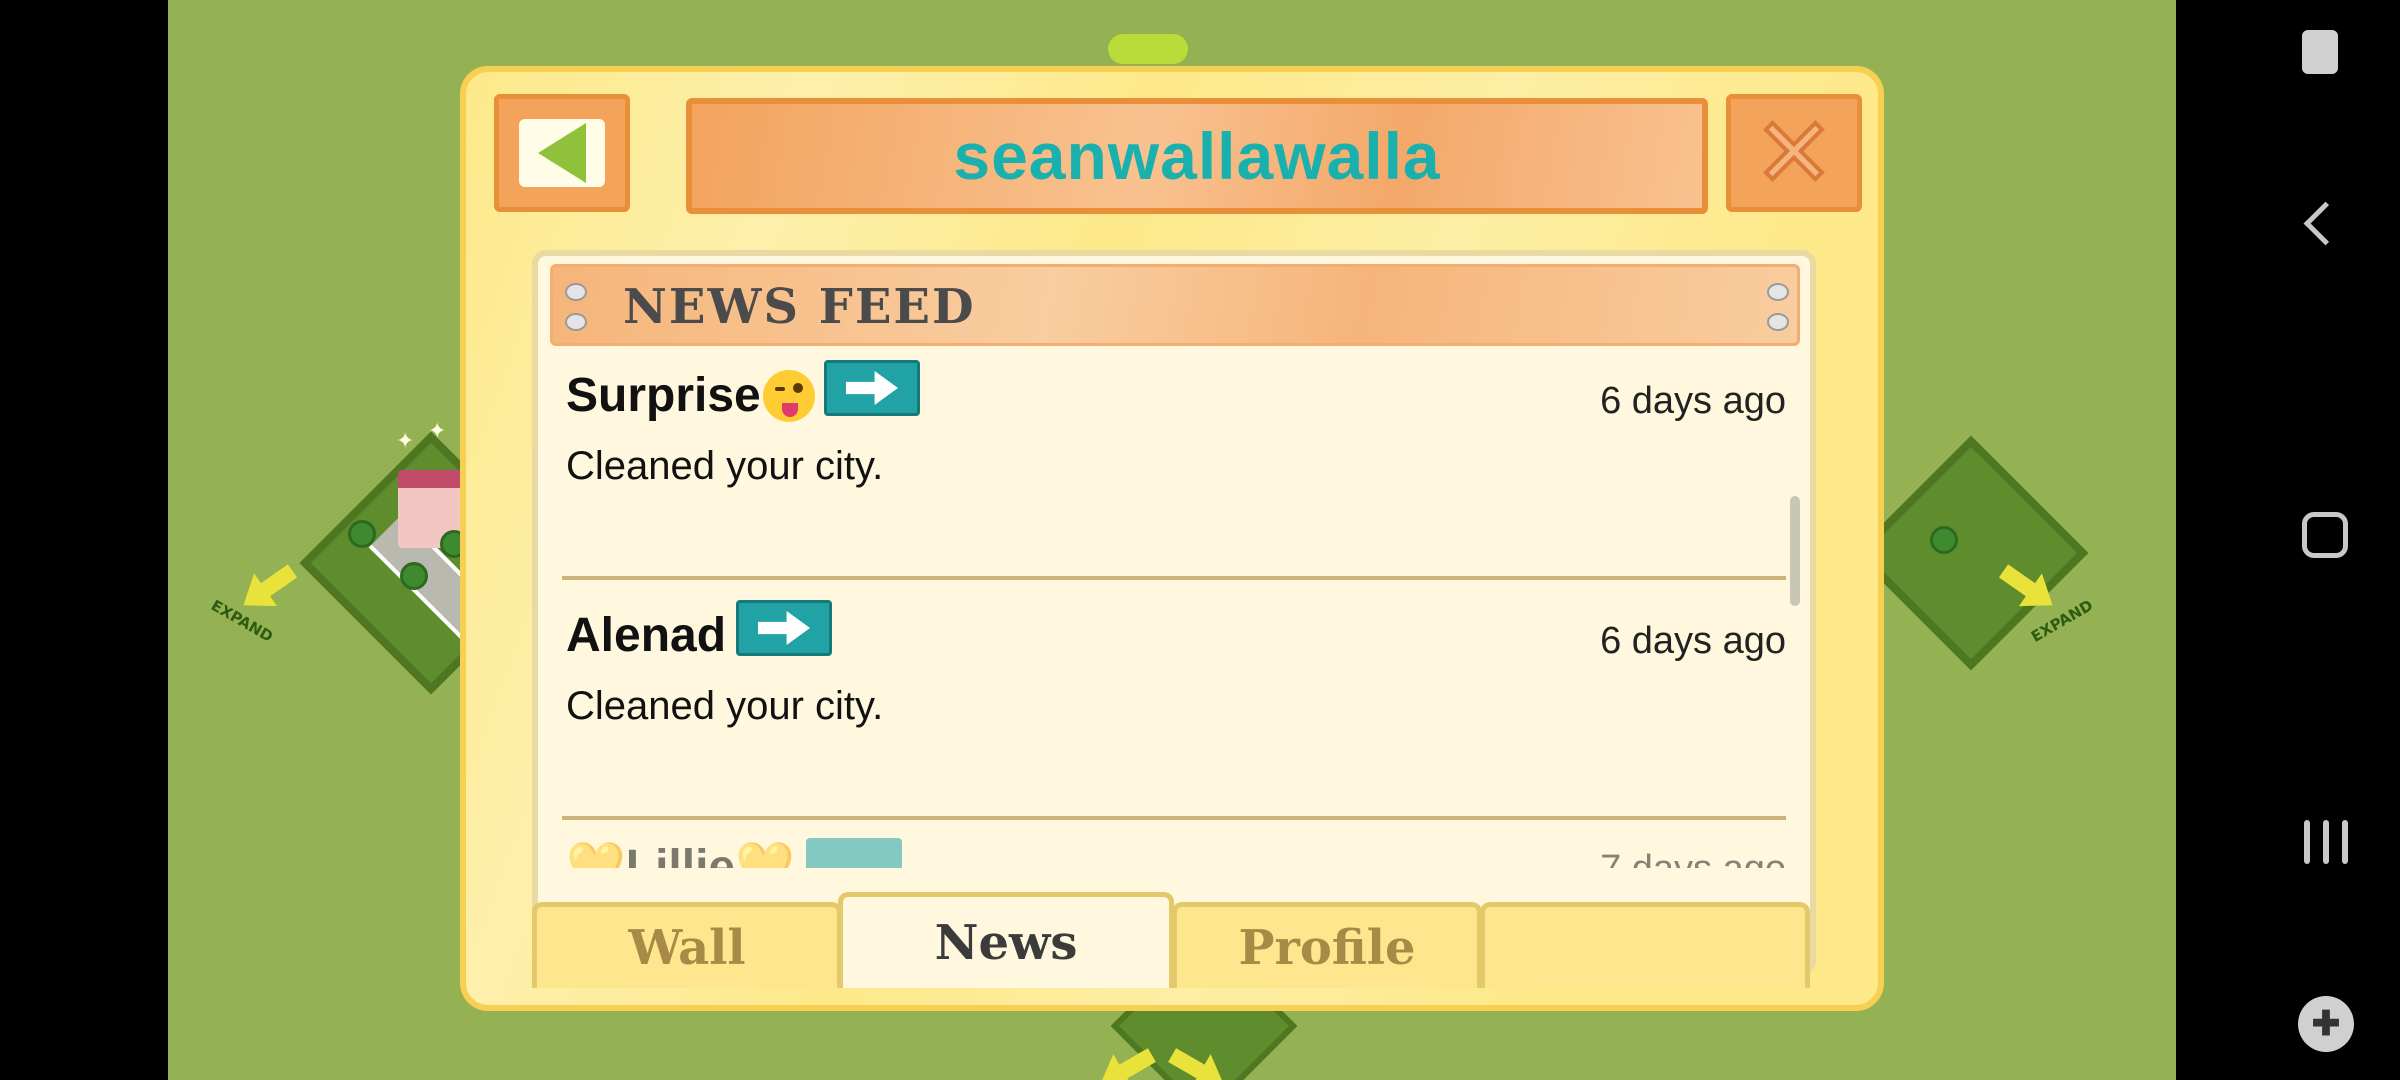 The height and width of the screenshot is (1080, 2400). I want to click on close-button: ✕, so click(1794, 153).